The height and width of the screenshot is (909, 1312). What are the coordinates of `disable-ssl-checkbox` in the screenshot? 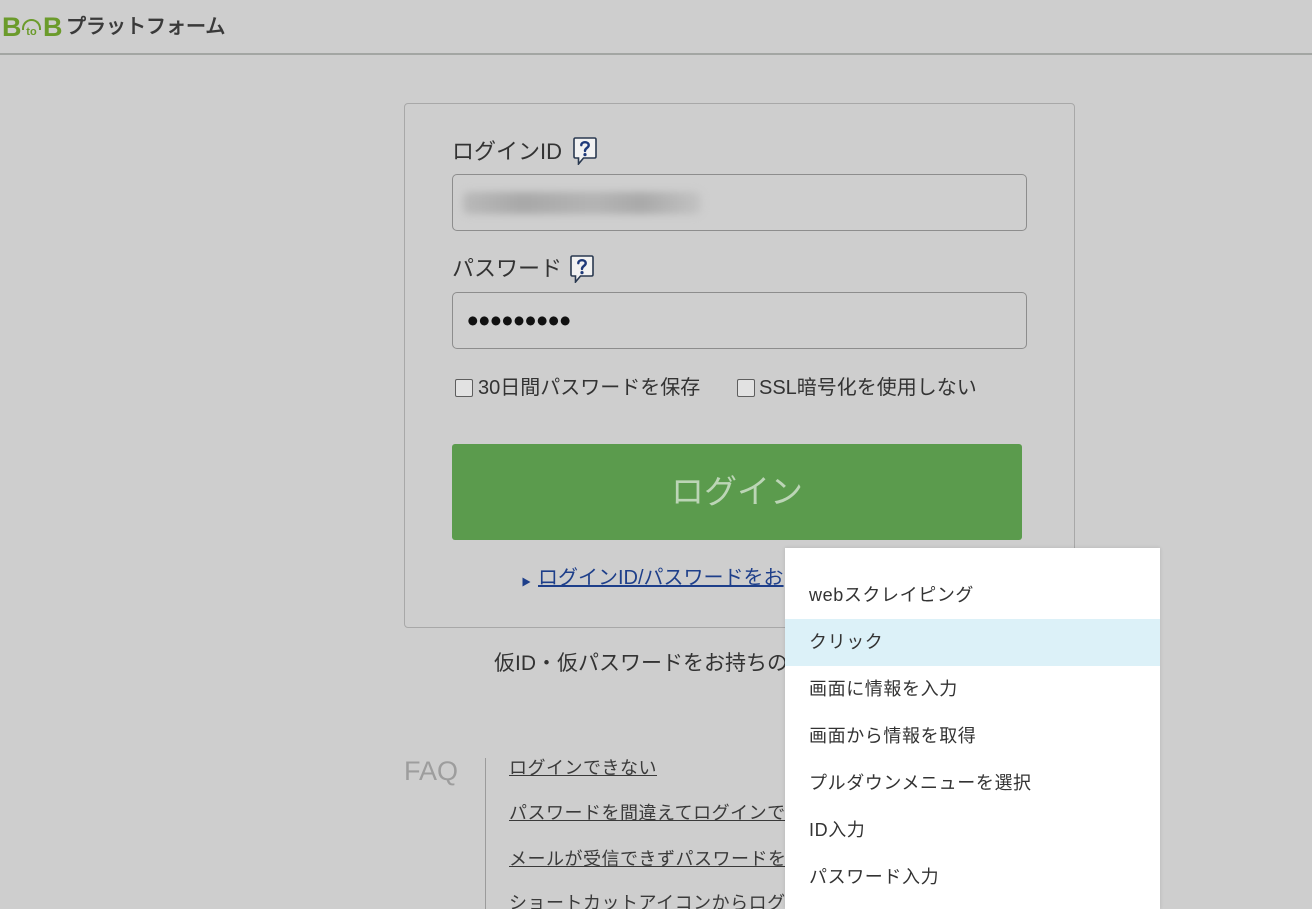 It's located at (746, 388).